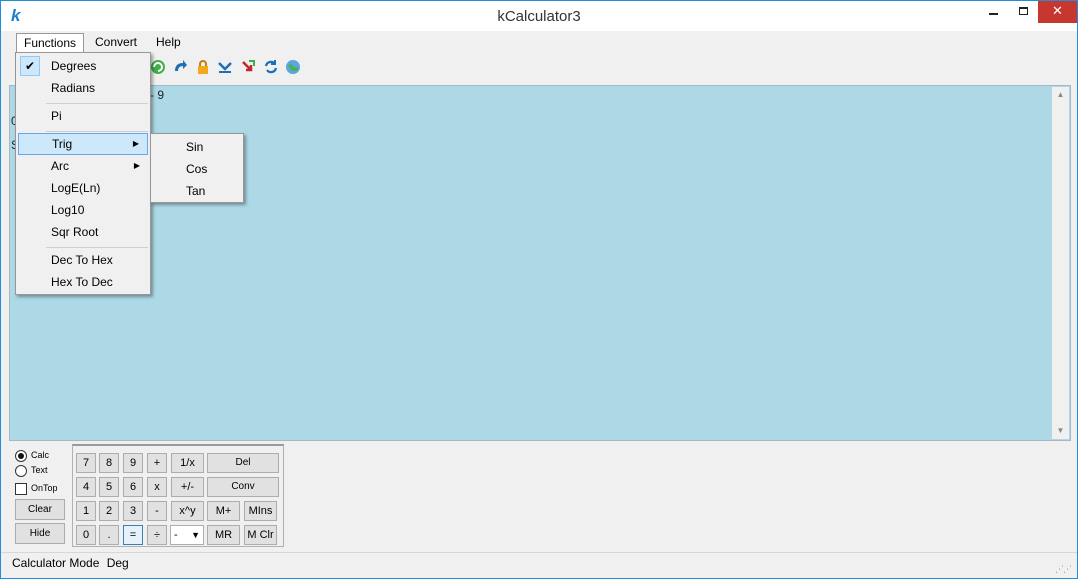  I want to click on key-decimal: ., so click(109, 535).